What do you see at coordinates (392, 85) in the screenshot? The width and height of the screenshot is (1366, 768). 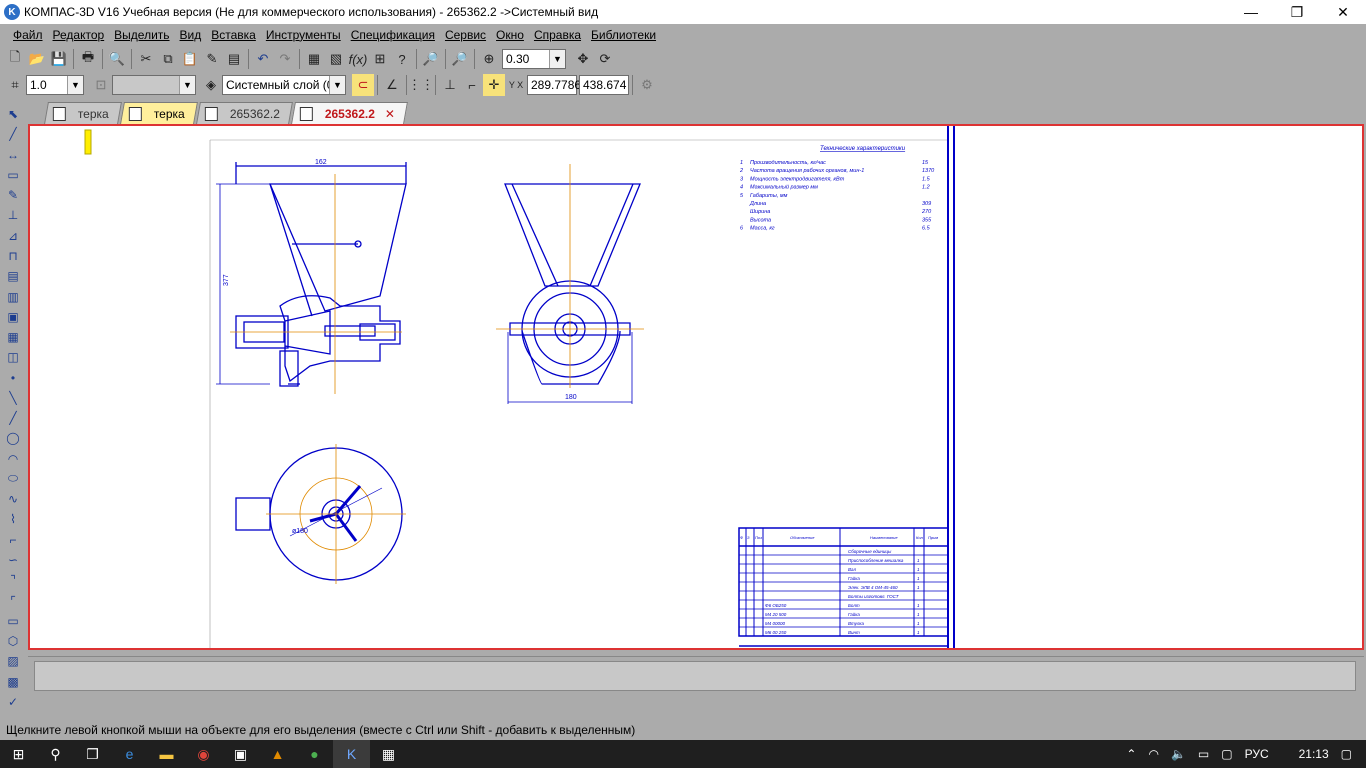 I see `angle-icon: ∠` at bounding box center [392, 85].